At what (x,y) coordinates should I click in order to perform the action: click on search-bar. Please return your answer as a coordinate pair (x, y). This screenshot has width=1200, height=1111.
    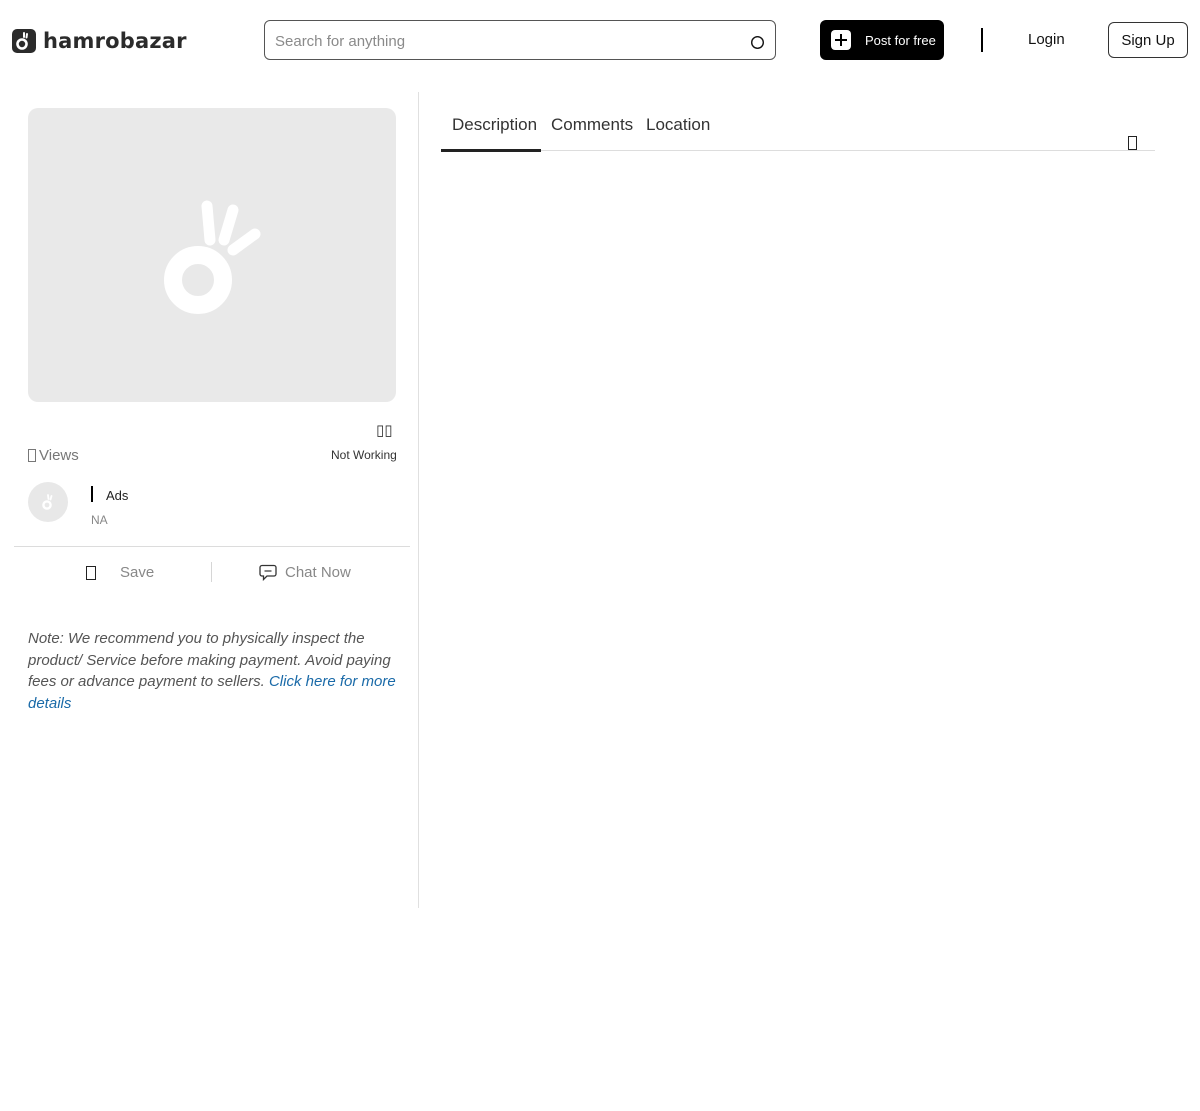
    Looking at the image, I should click on (520, 40).